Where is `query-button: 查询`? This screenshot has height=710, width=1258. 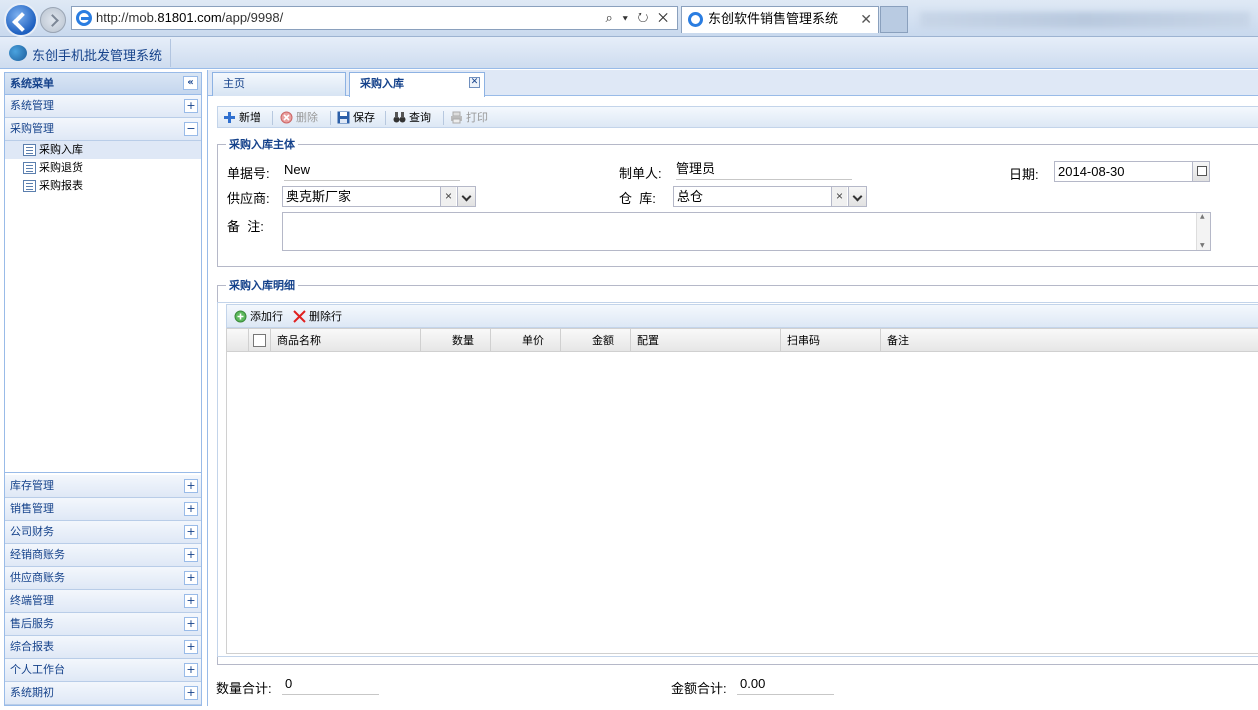 query-button: 查询 is located at coordinates (412, 118).